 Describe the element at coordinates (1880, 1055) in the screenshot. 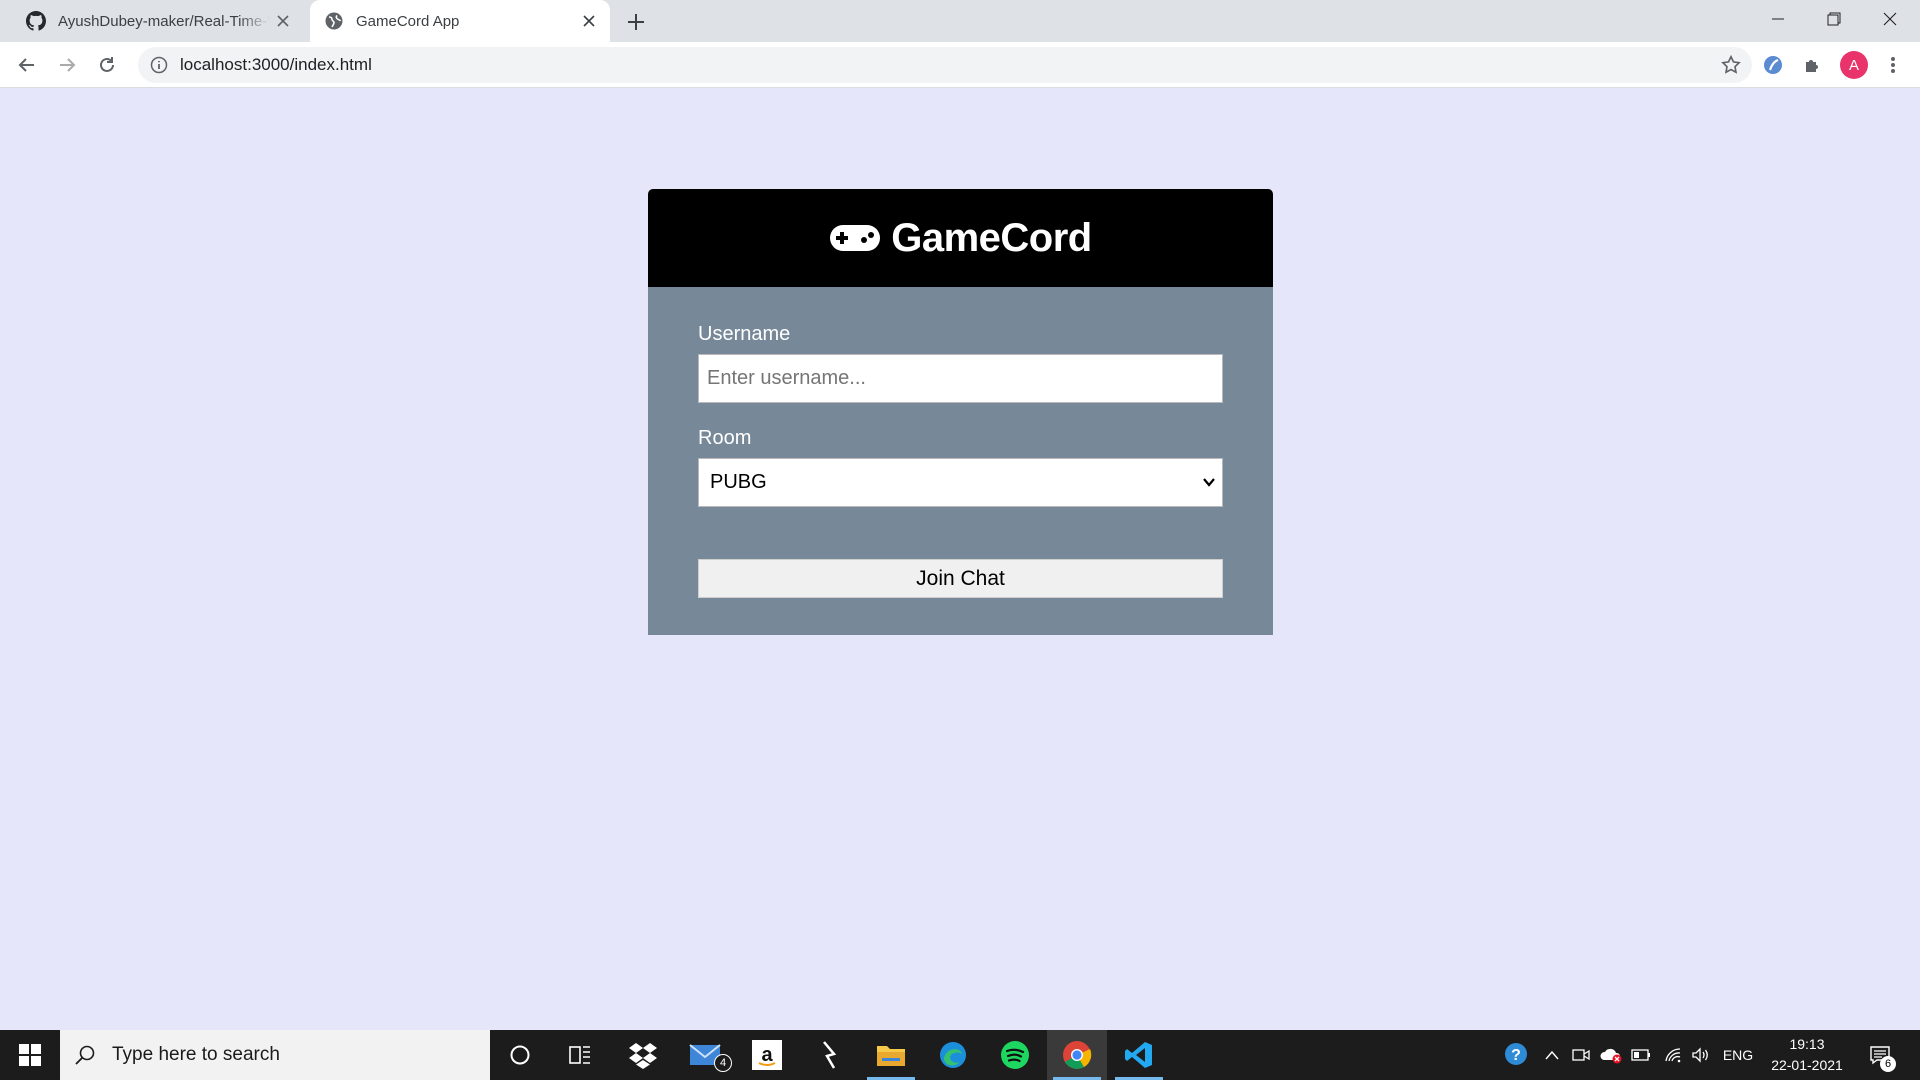

I see `action-center-button` at that location.